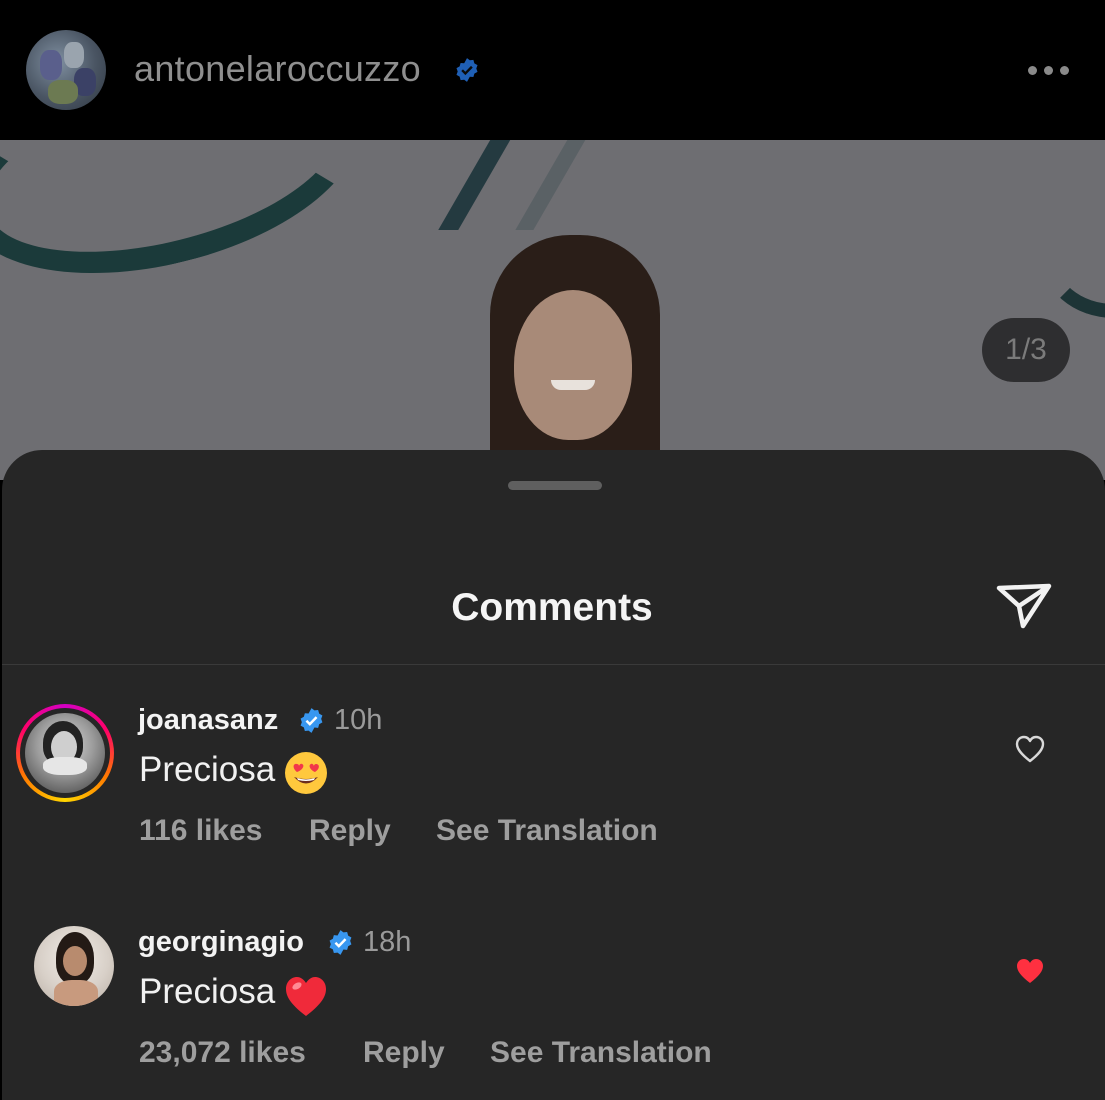 Image resolution: width=1105 pixels, height=1100 pixels. Describe the element at coordinates (221, 942) in the screenshot. I see `comment-username: georginagio` at that location.